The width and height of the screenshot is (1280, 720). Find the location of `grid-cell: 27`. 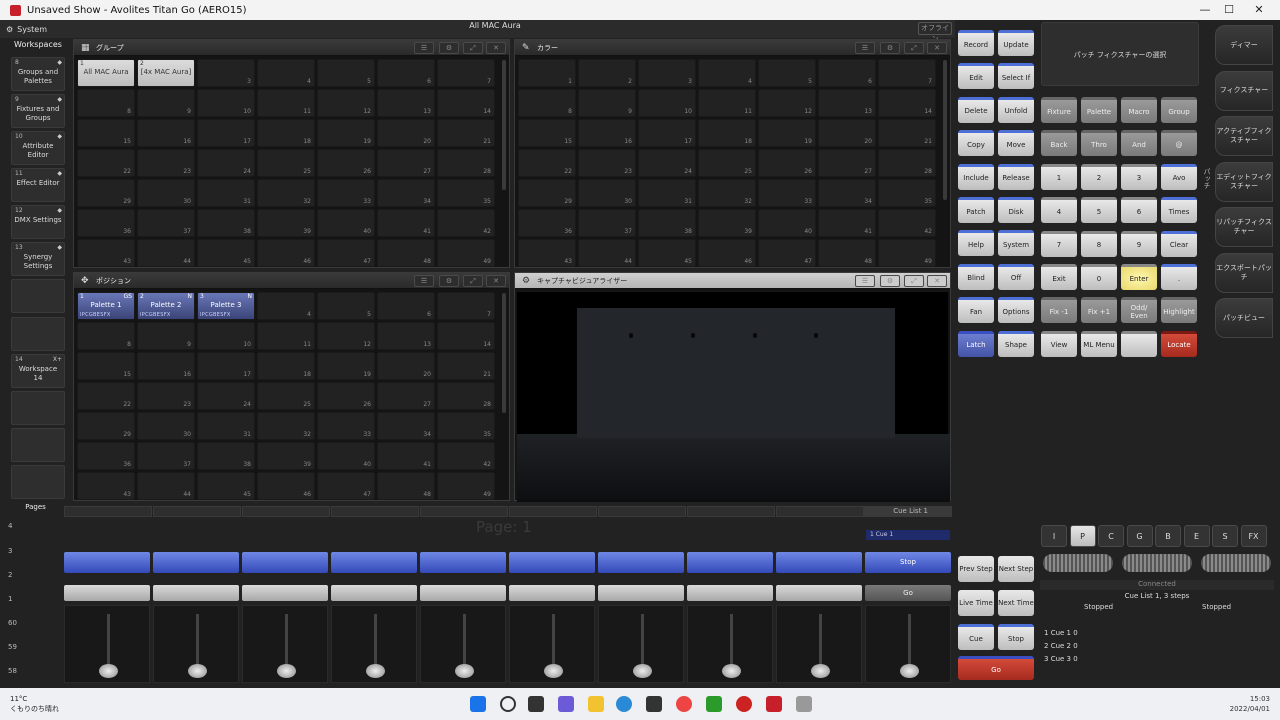

grid-cell: 27 is located at coordinates (406, 396).